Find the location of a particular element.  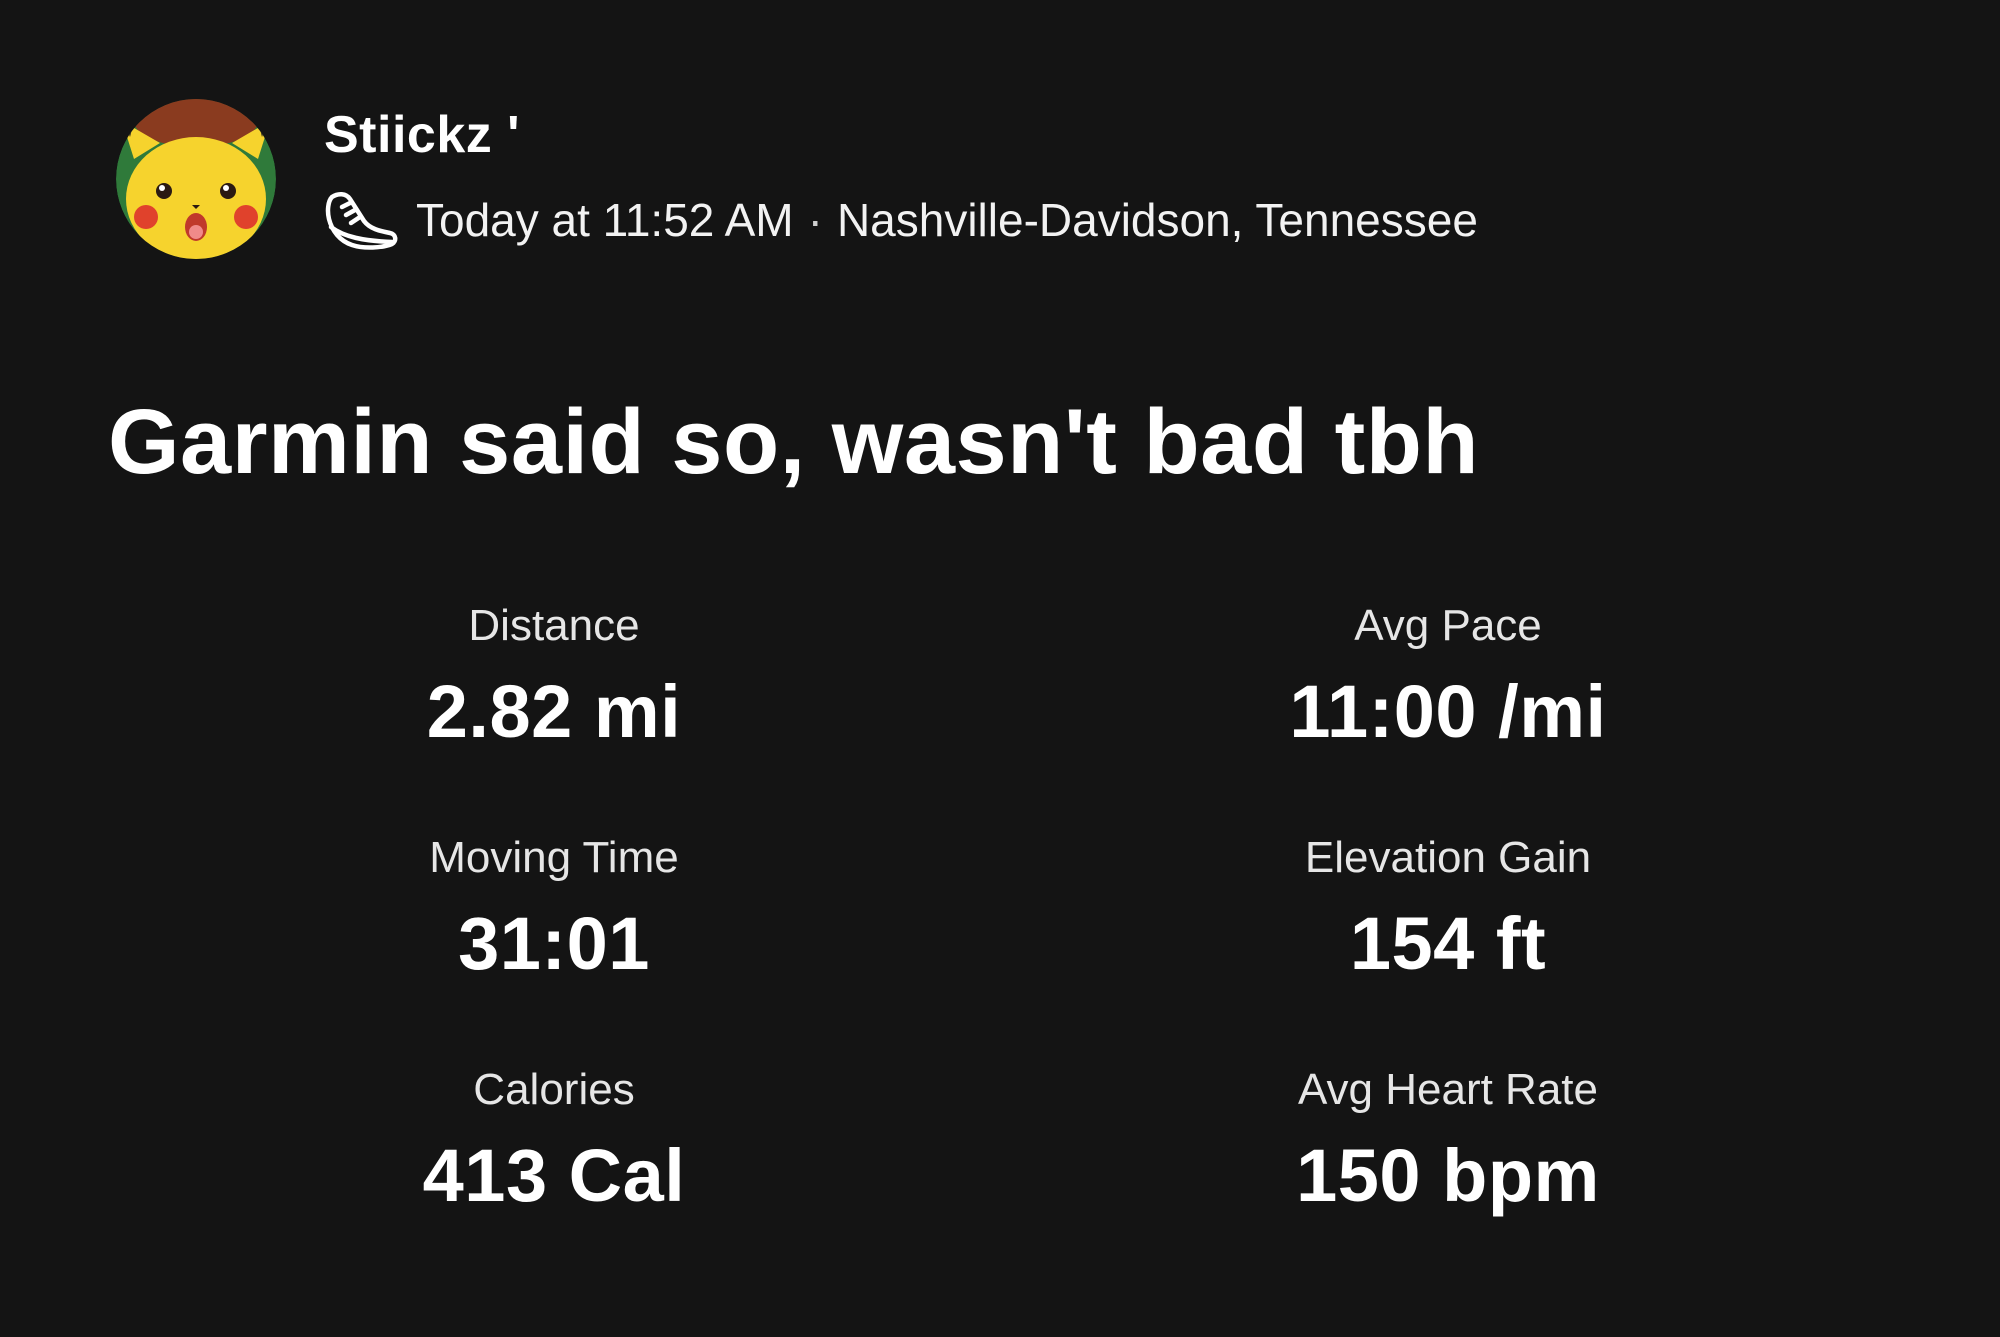

stat-value: 2.82 mi is located at coordinates (554, 711).